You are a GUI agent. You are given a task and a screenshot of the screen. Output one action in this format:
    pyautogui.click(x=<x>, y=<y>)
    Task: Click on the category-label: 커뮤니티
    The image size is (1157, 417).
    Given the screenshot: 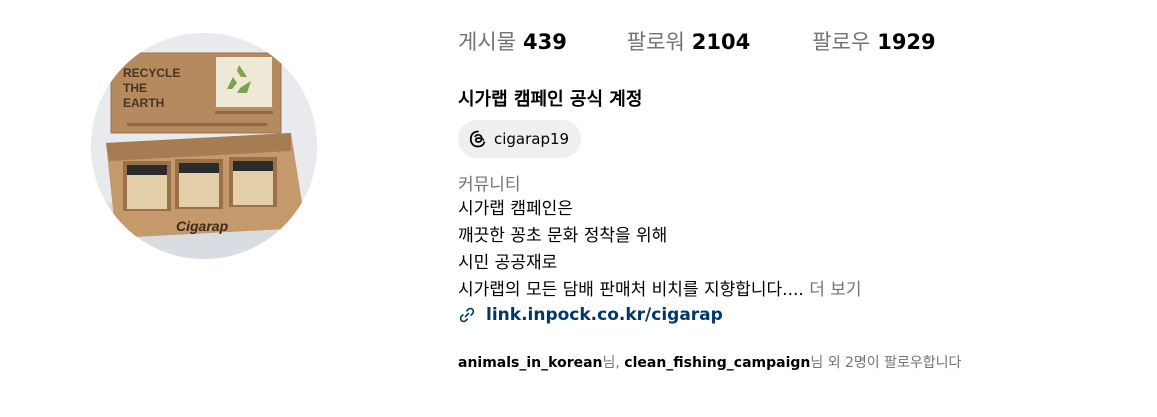 What is the action you would take?
    pyautogui.click(x=489, y=185)
    